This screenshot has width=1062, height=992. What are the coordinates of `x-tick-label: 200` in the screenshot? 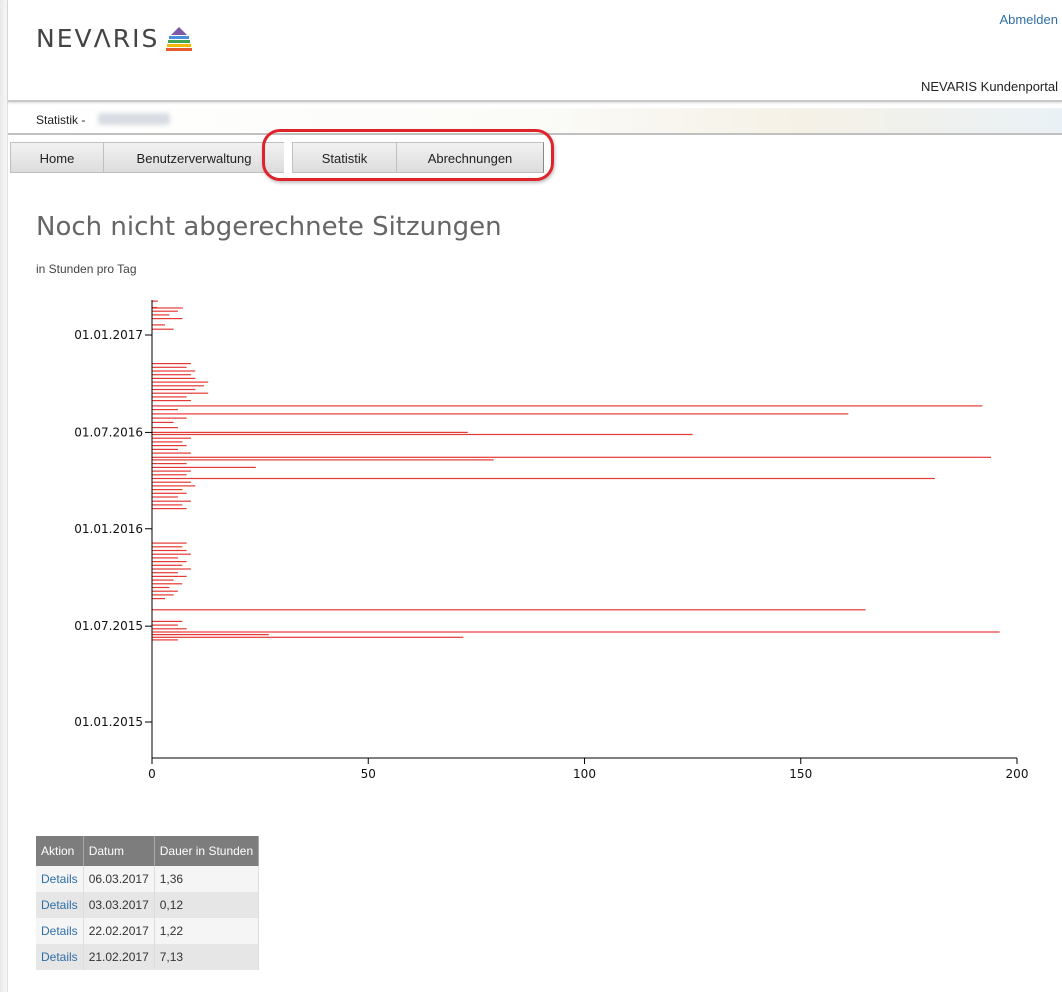 It's located at (1017, 774).